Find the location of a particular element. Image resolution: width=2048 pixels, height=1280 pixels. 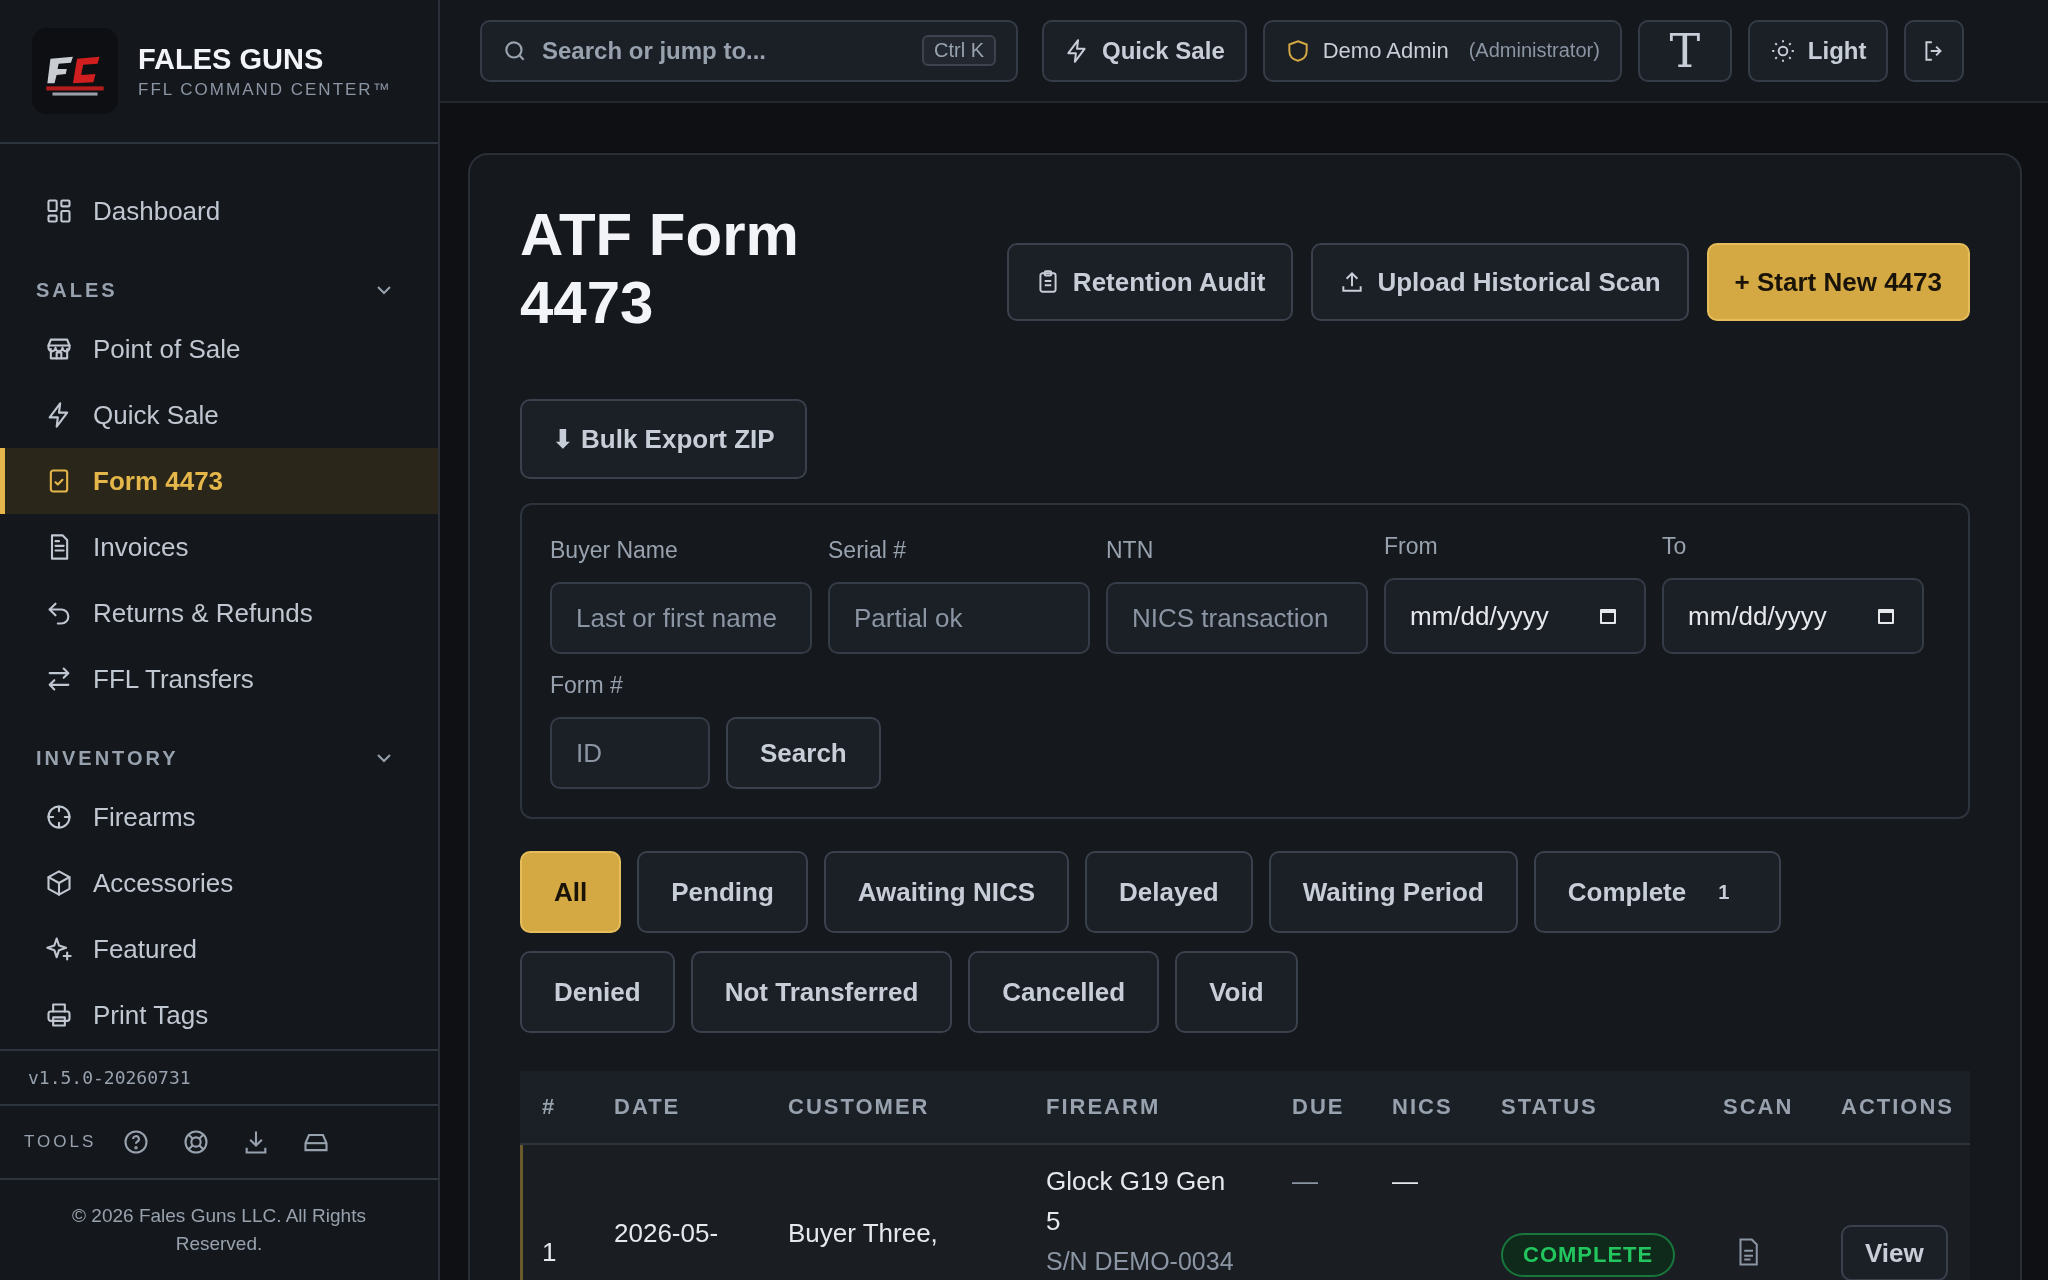

field-label: From is located at coordinates (1411, 546).